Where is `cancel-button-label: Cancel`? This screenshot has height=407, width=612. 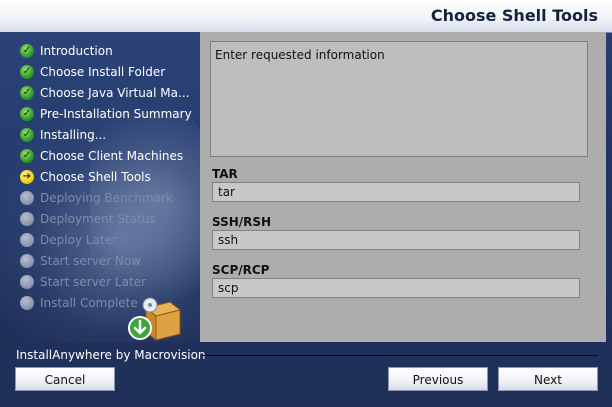
cancel-button-label: Cancel is located at coordinates (65, 380).